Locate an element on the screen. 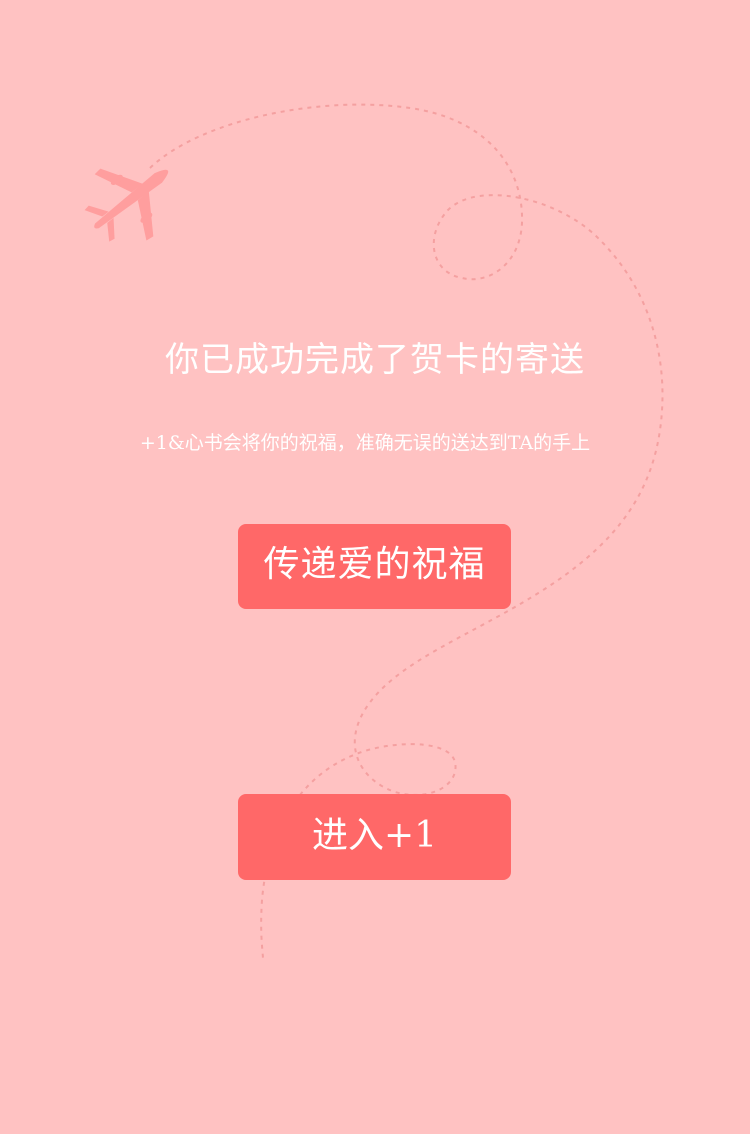 The image size is (750, 1134). airplane-icon is located at coordinates (126, 205).